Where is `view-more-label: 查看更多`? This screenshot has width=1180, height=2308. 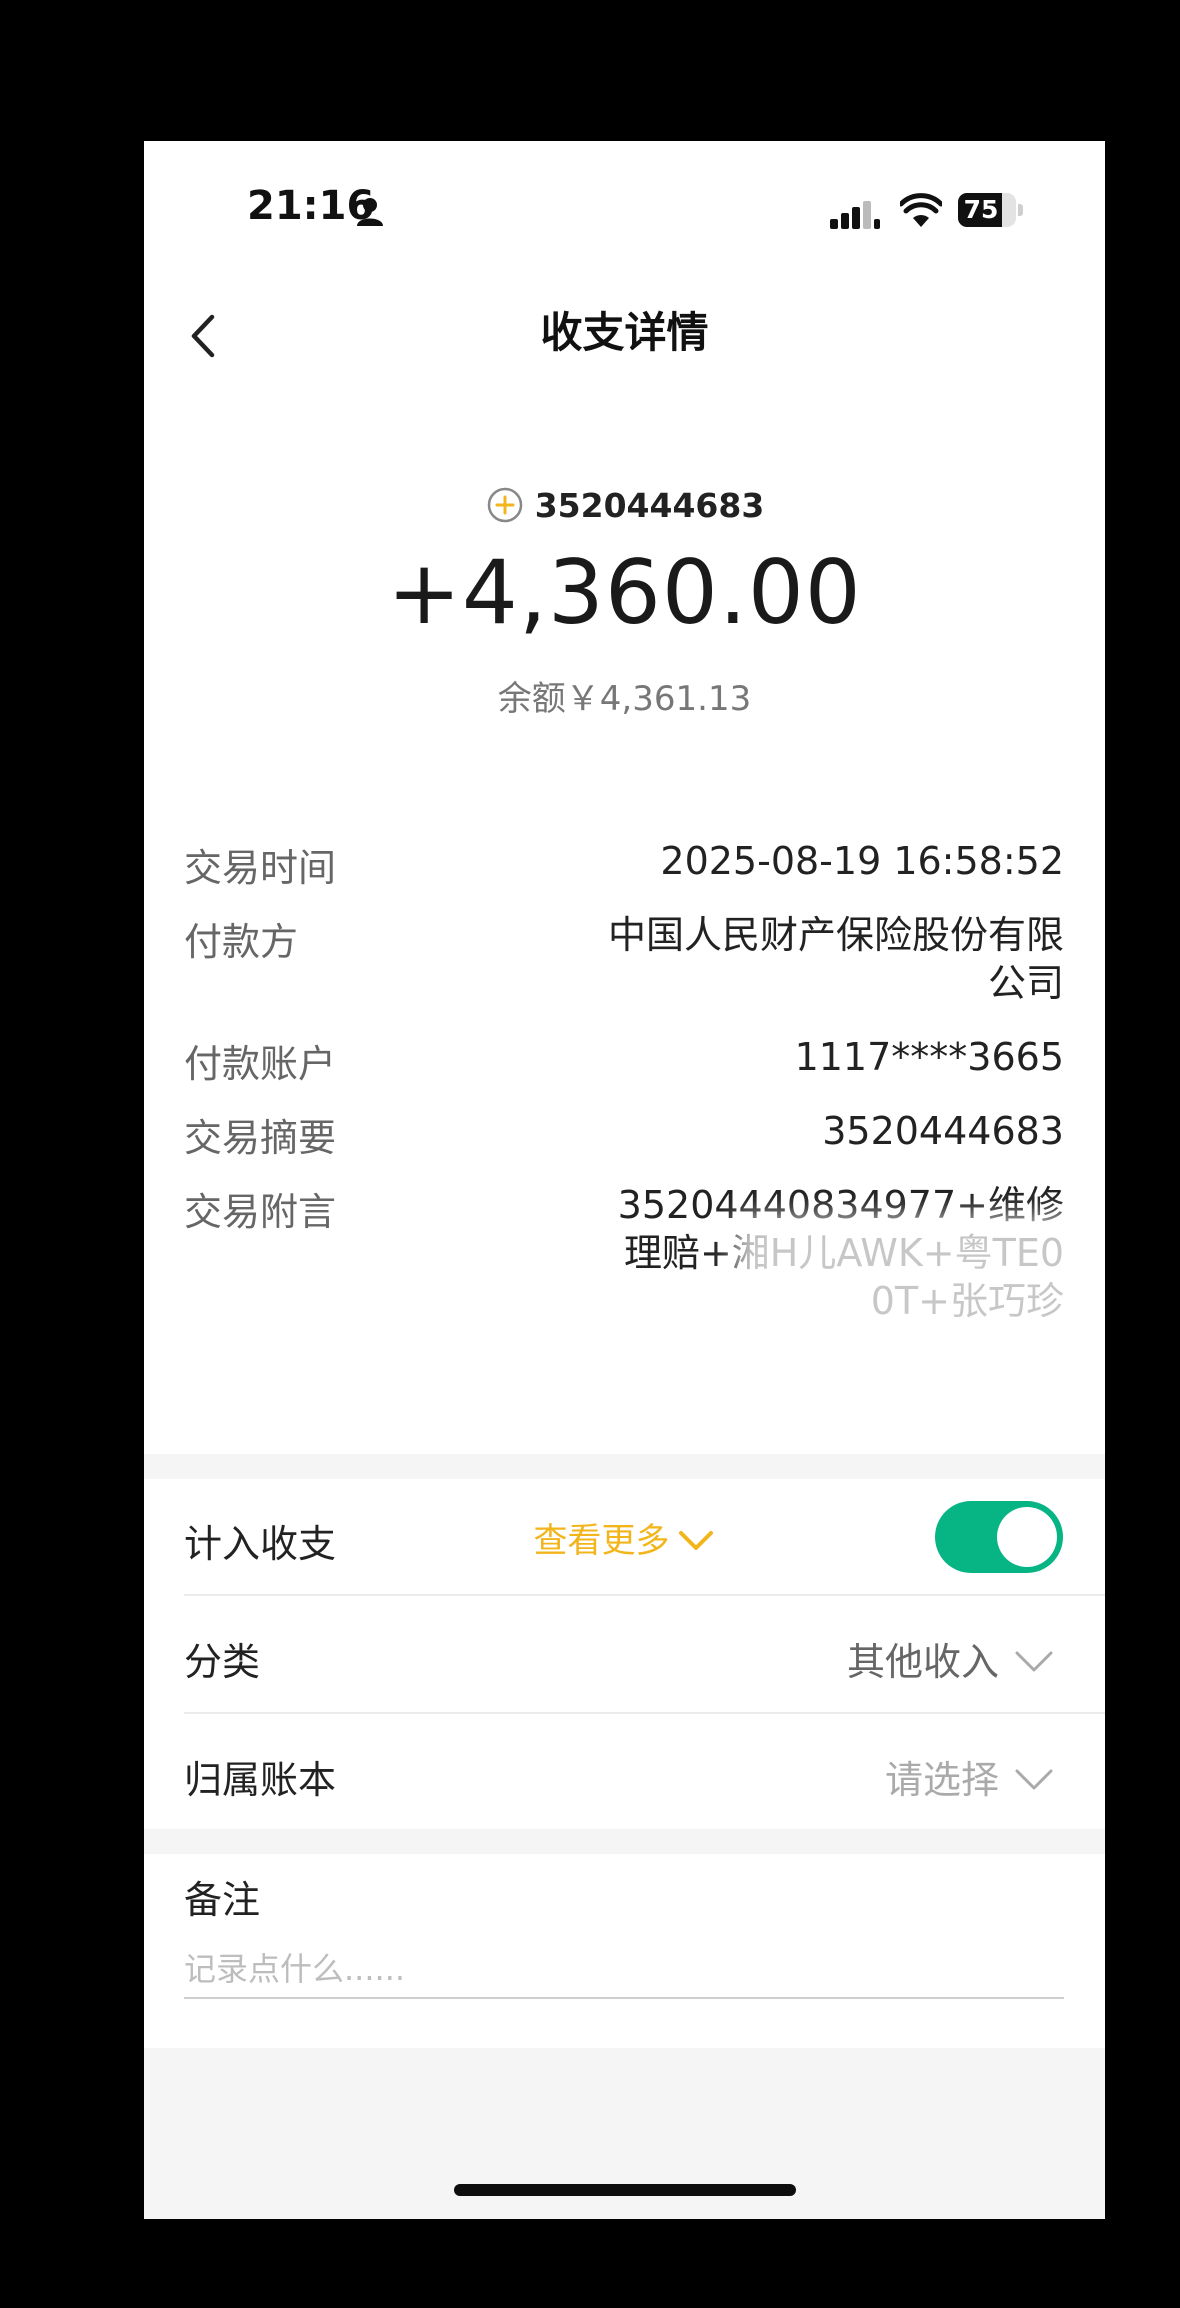
view-more-label: 查看更多 is located at coordinates (601, 1541).